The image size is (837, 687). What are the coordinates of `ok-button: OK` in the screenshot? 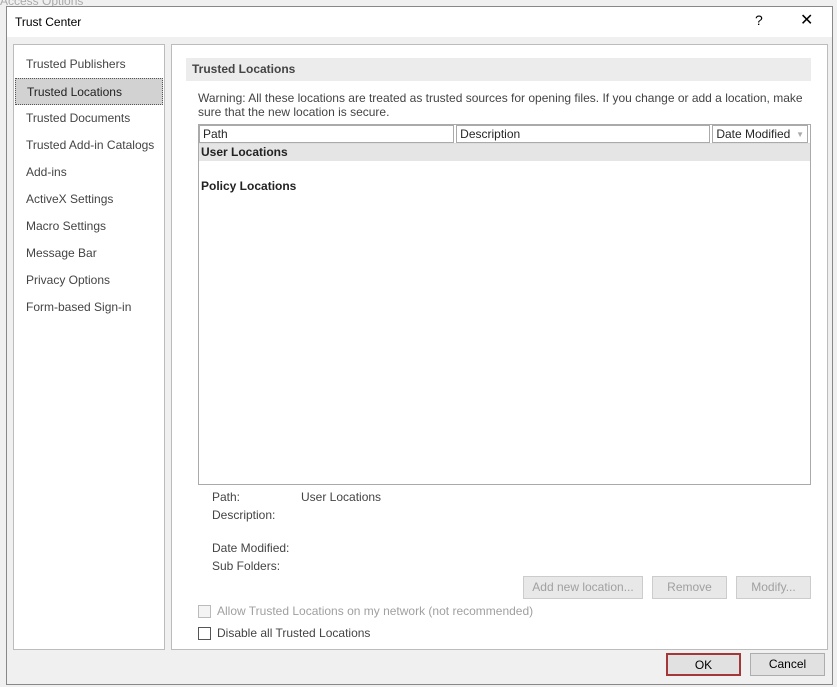 It's located at (703, 664).